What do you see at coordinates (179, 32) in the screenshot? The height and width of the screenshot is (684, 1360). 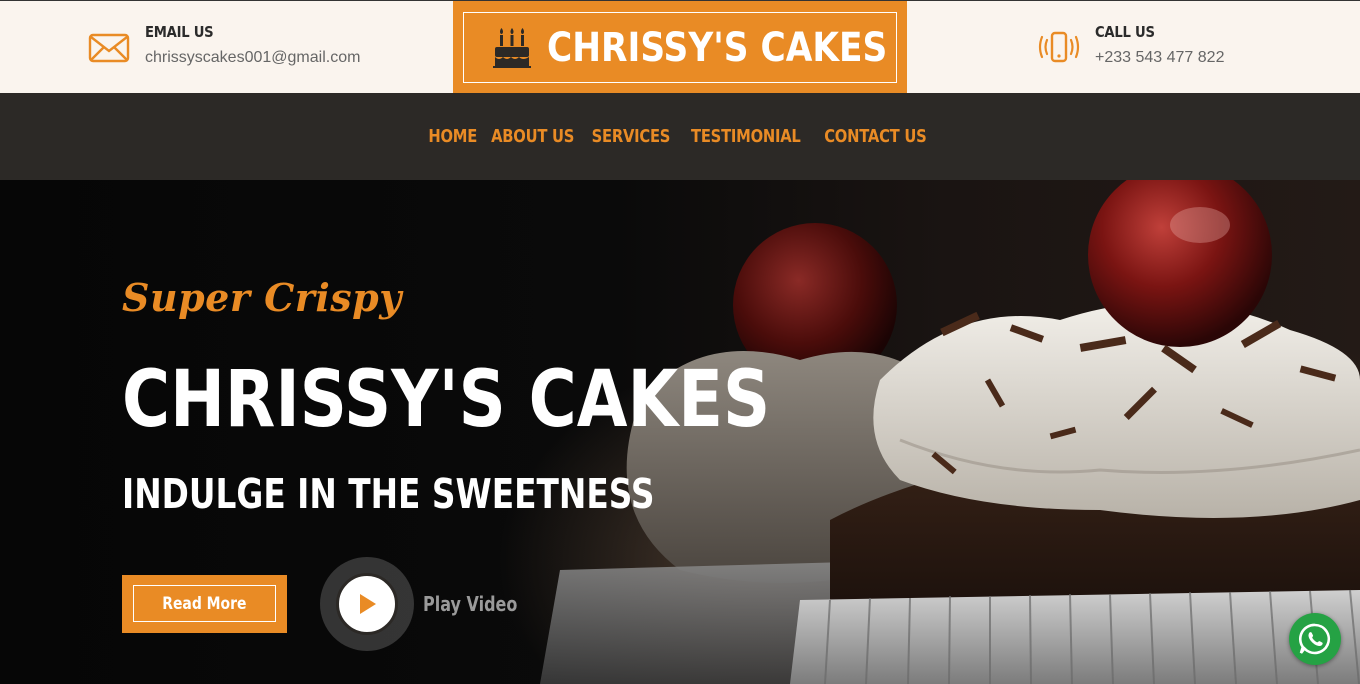 I see `email-label: EMAIL US` at bounding box center [179, 32].